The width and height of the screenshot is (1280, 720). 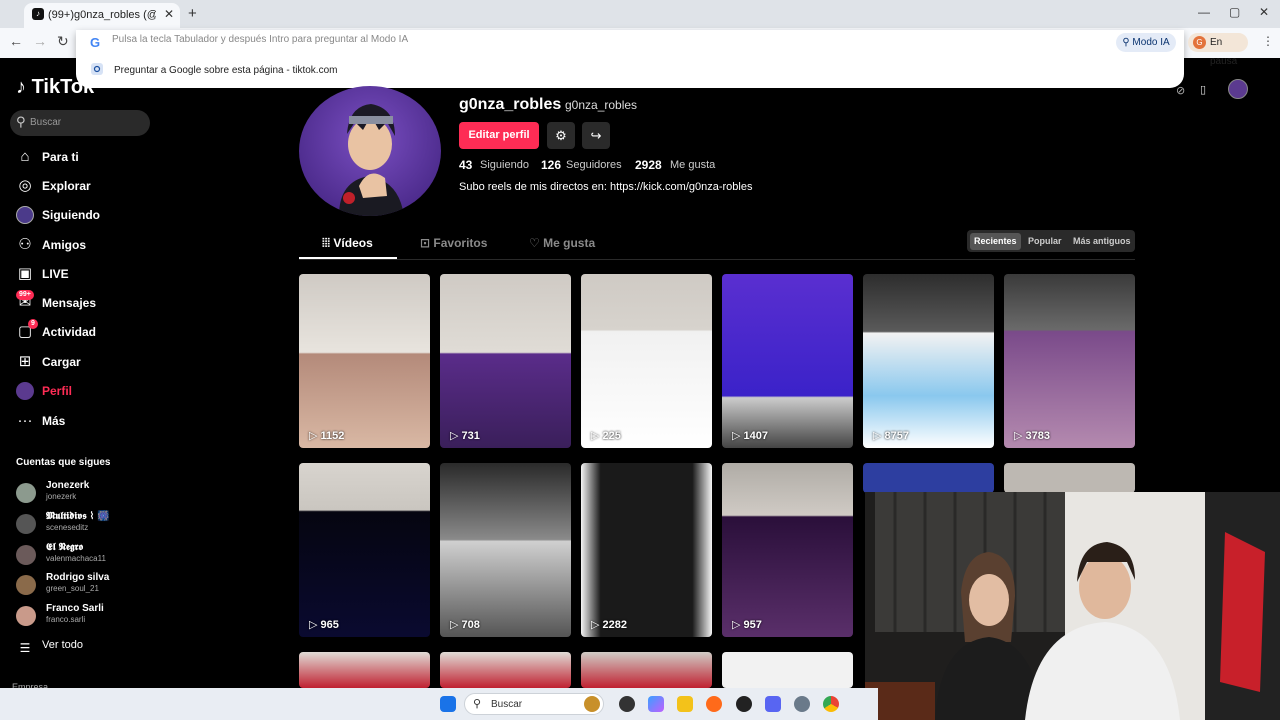 I want to click on likes-count: 2928, so click(x=648, y=165).